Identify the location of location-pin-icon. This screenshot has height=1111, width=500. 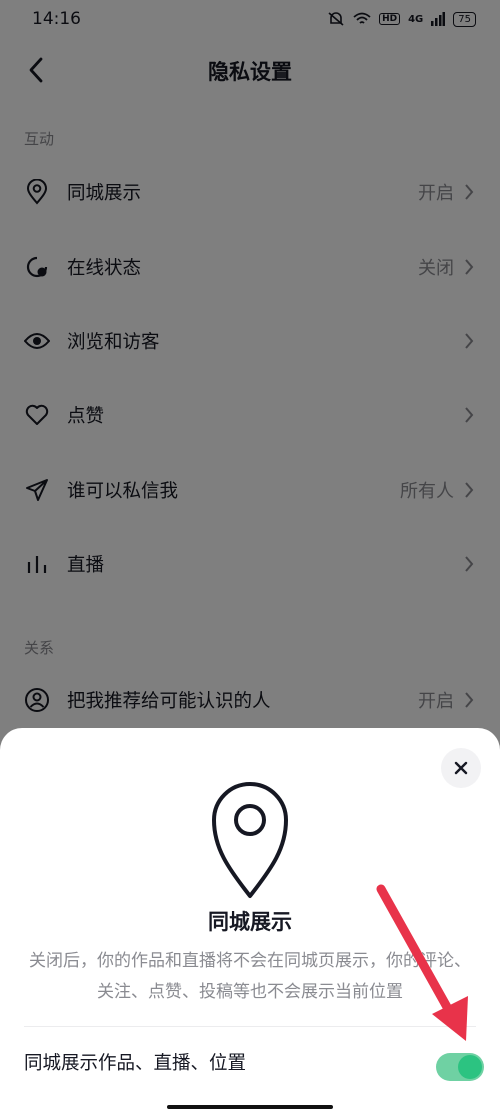
(250, 840).